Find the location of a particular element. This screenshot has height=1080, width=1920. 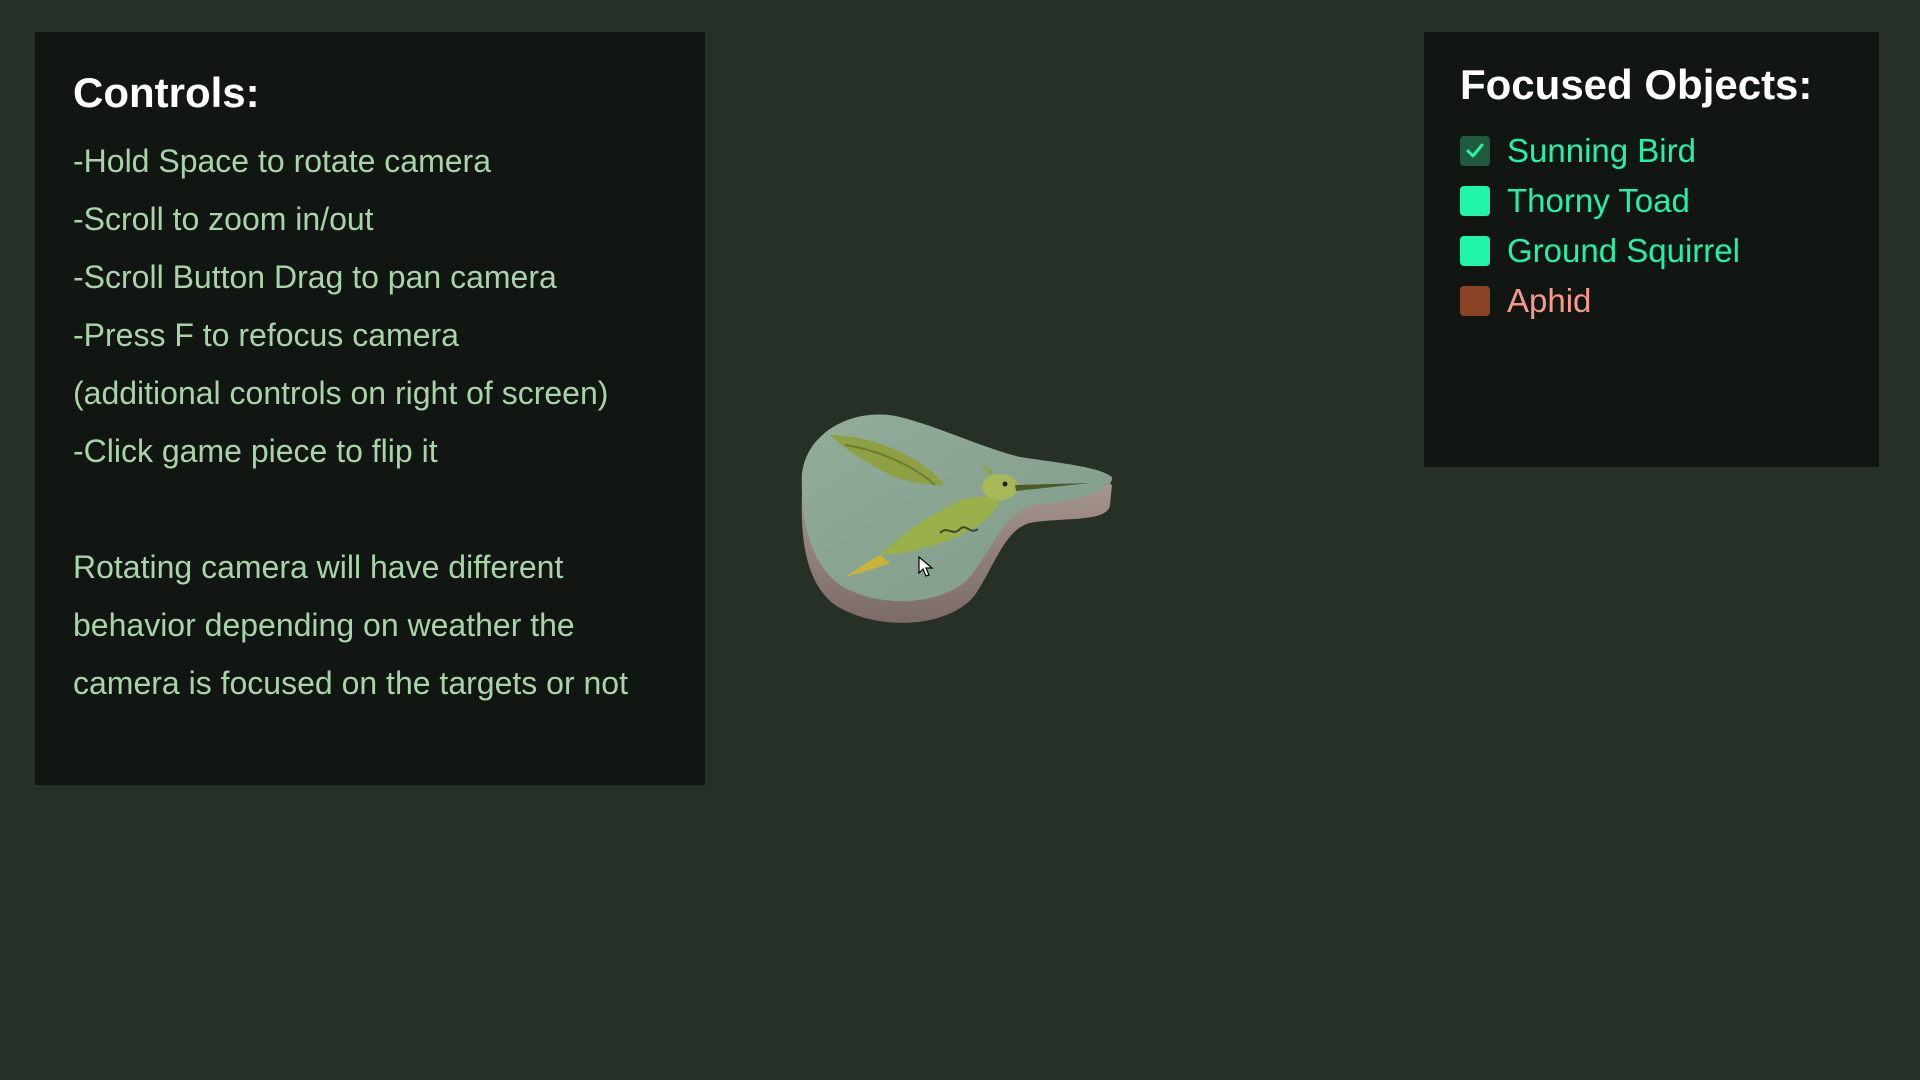

focus-item-thorny-toad: Thorny Toad is located at coordinates (1651, 201).